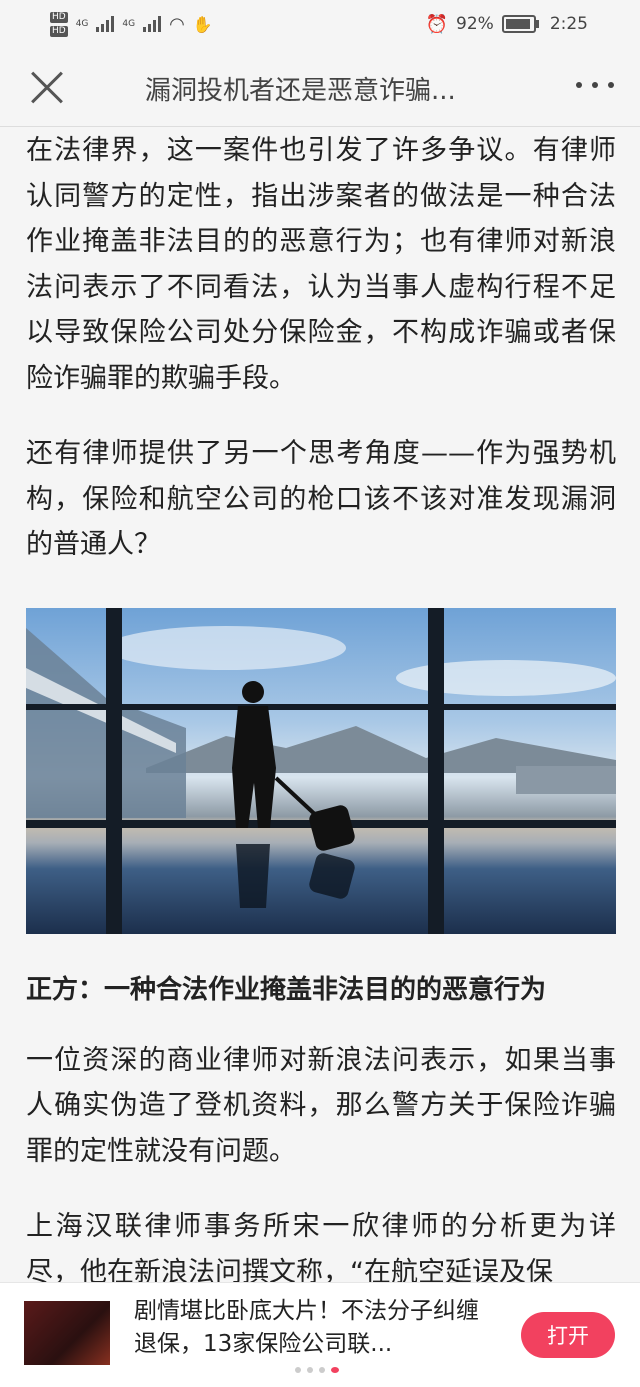  Describe the element at coordinates (59, 24) in the screenshot. I see `hd-indicator: HD HD` at that location.